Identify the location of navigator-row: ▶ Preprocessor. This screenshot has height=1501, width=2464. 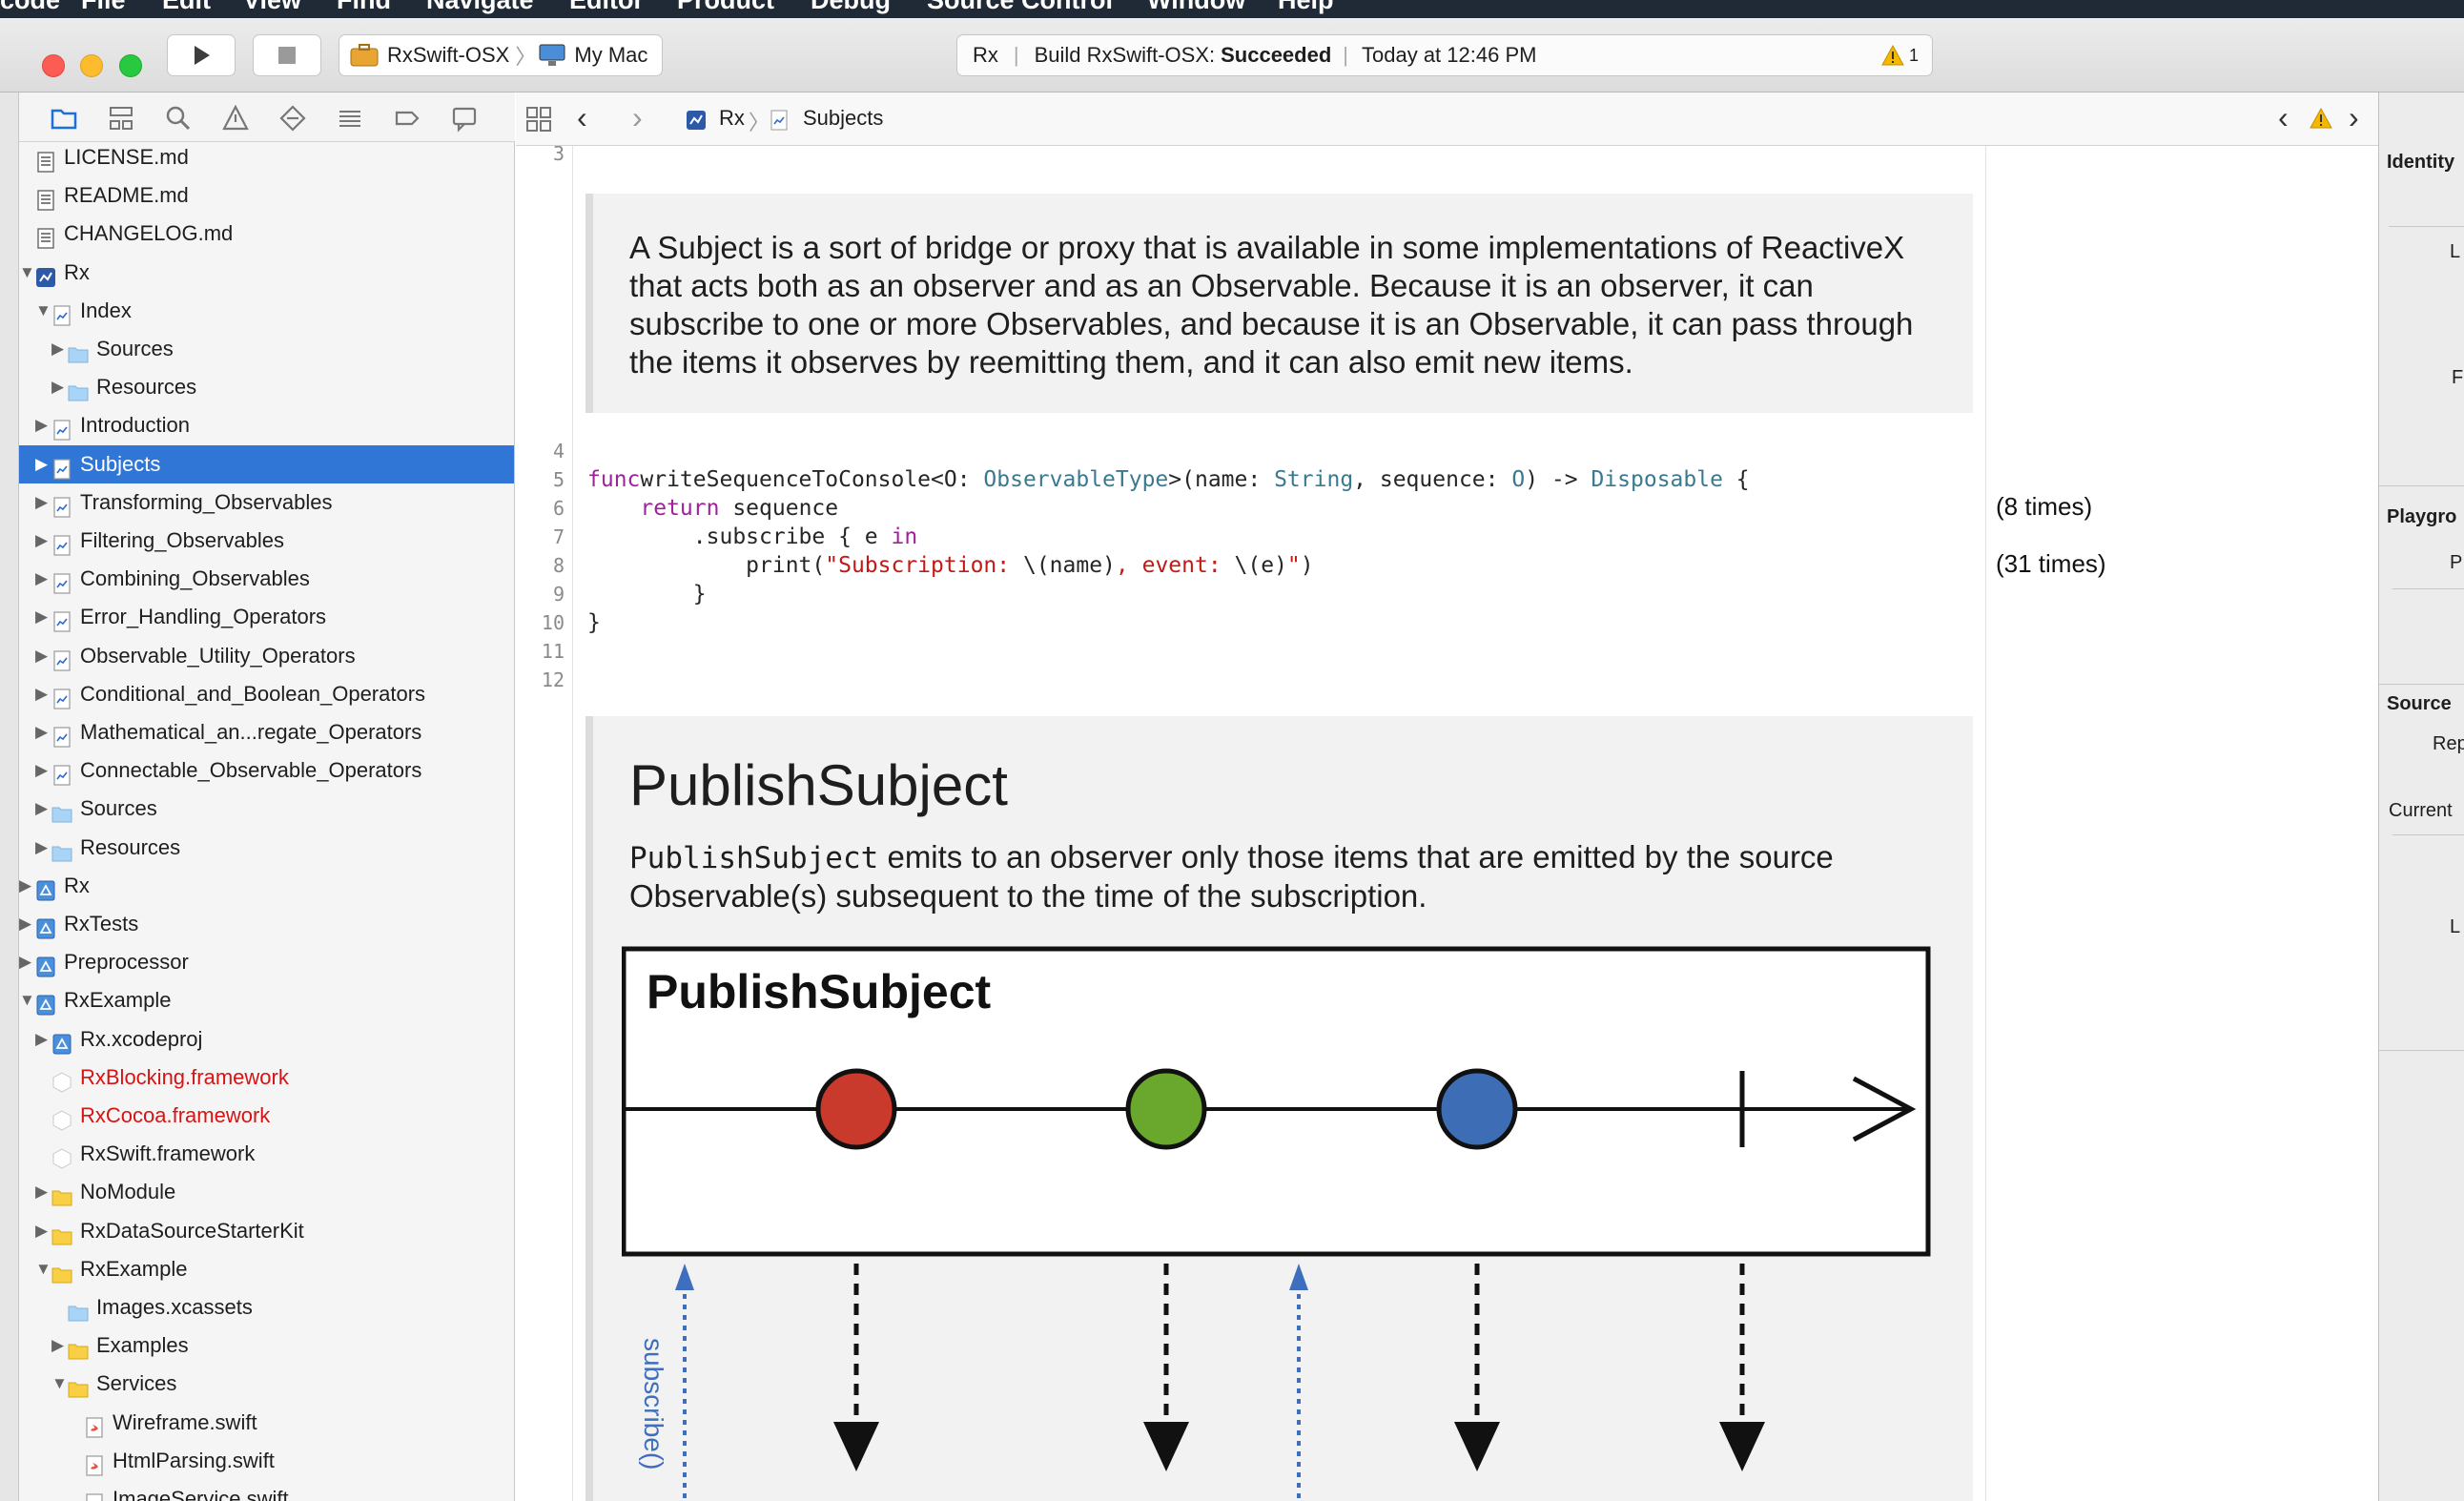
(266, 962).